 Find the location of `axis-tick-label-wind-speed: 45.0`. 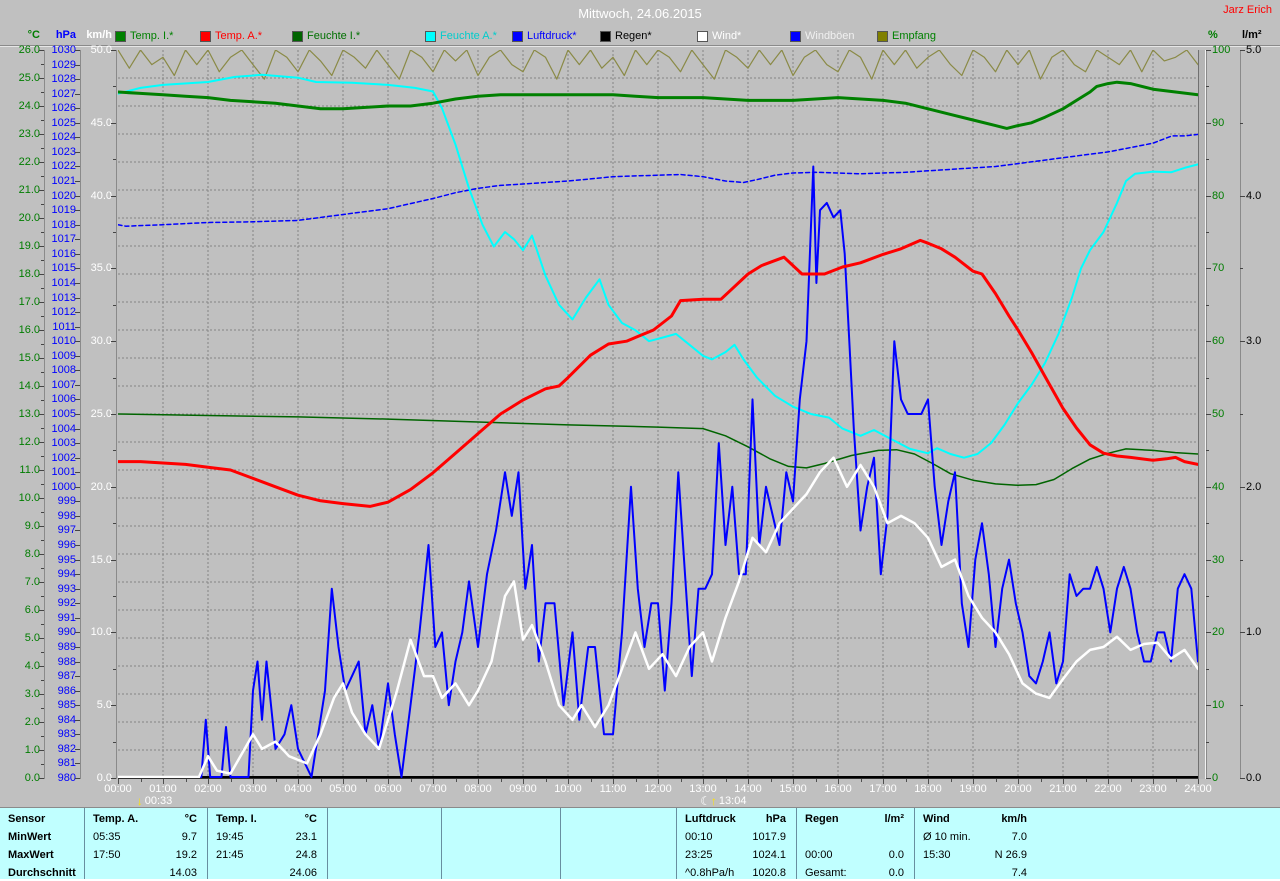

axis-tick-label-wind-speed: 45.0 is located at coordinates (101, 122).